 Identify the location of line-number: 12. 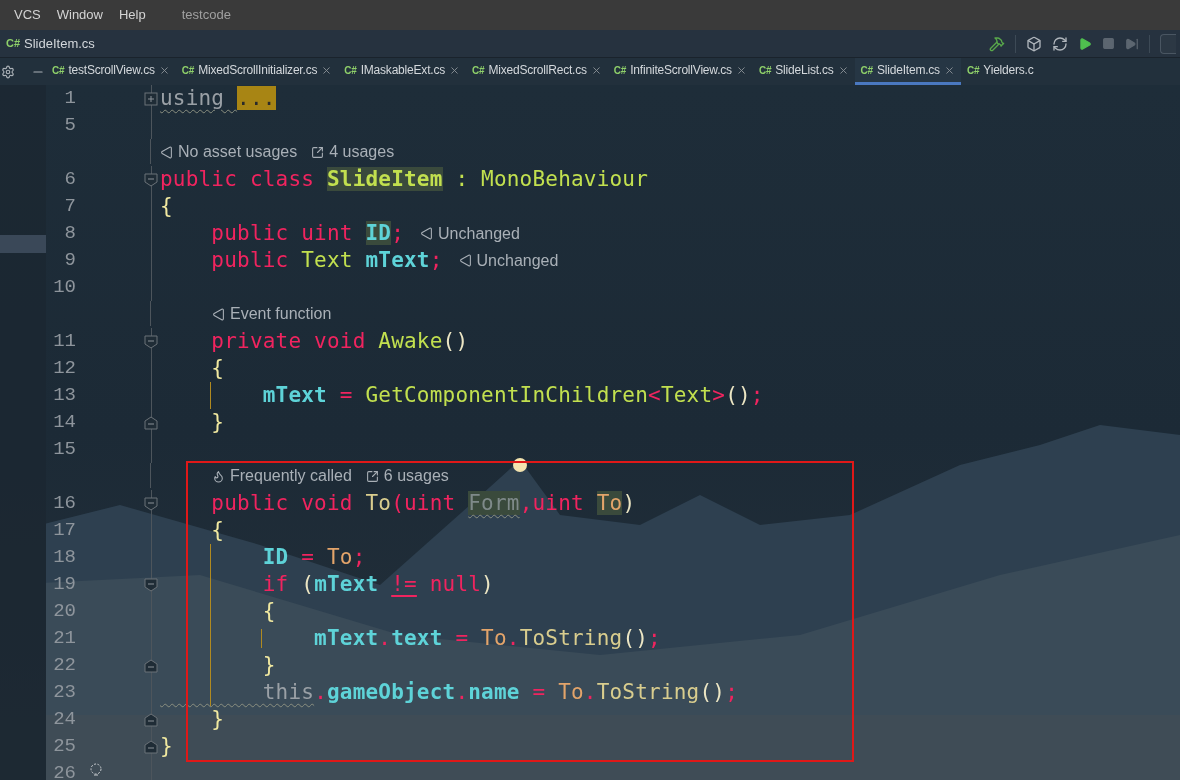
(64, 369).